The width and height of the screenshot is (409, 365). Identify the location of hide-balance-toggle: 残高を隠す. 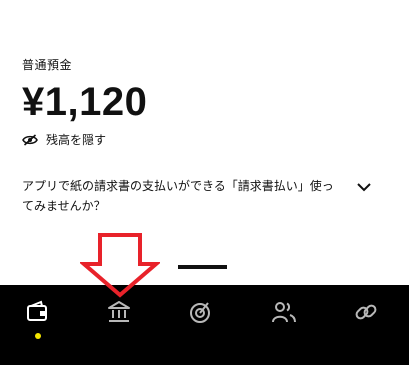
(64, 139).